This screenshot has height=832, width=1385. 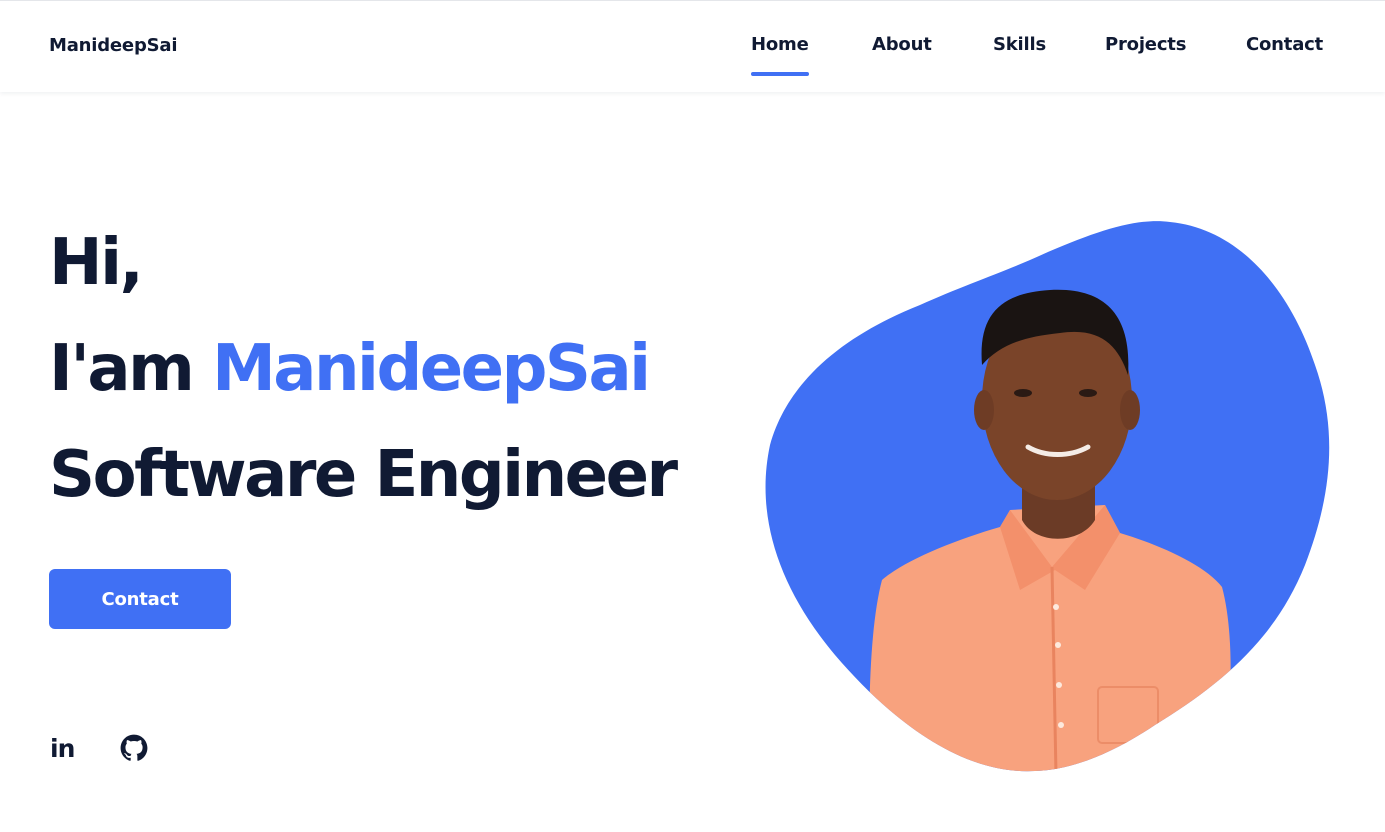 I want to click on github-link, so click(x=134, y=750).